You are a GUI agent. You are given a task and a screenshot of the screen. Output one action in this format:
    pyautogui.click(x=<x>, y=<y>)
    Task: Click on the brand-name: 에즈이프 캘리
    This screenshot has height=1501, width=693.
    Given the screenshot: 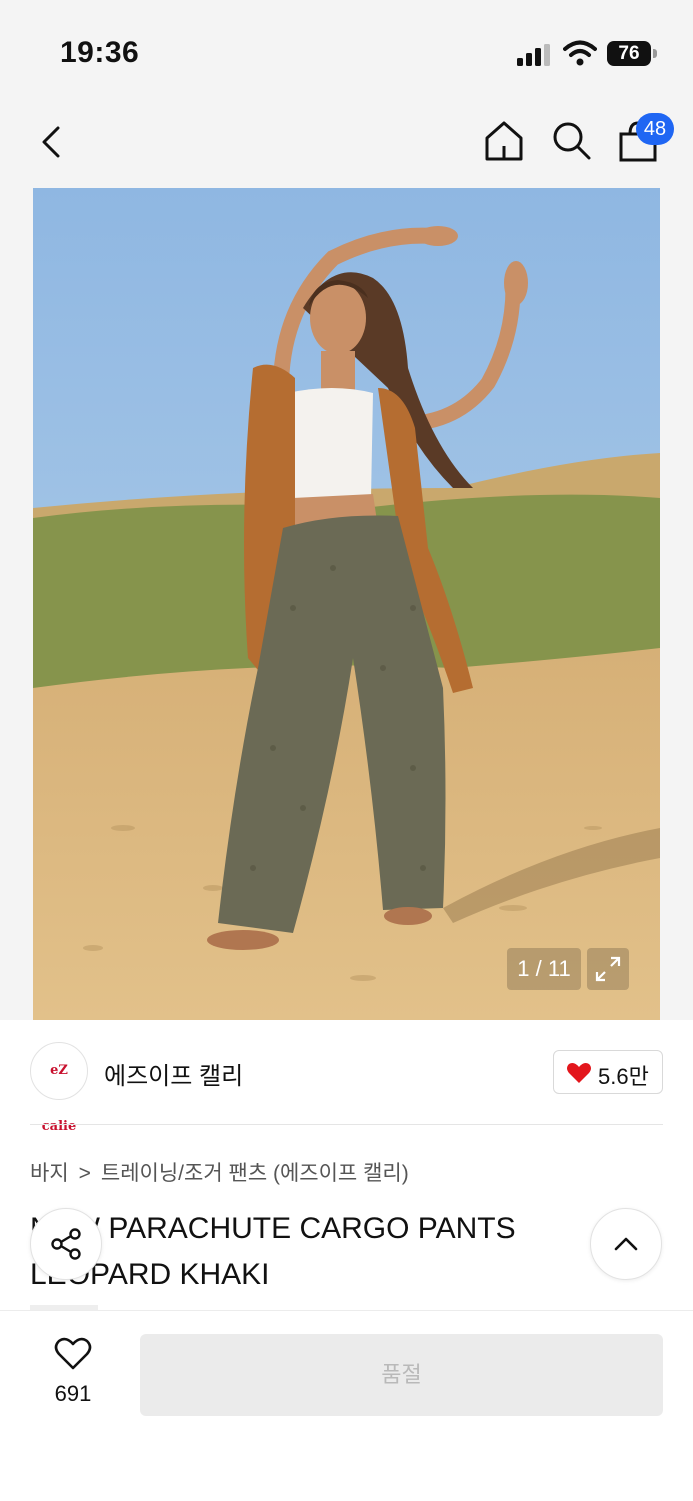 What is the action you would take?
    pyautogui.click(x=173, y=1073)
    